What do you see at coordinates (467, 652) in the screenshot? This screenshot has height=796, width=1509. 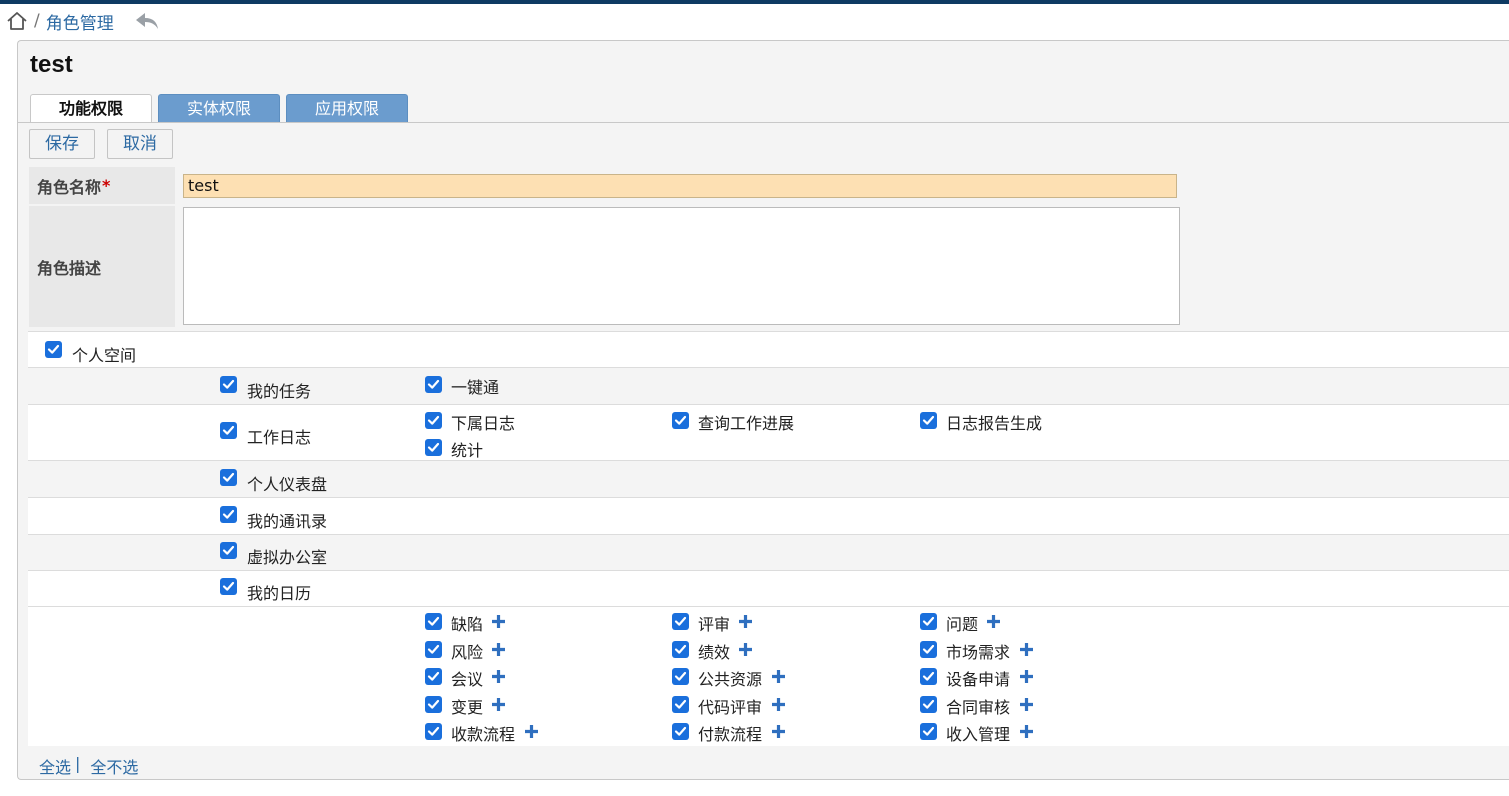 I see `calendar-item-label: 风险` at bounding box center [467, 652].